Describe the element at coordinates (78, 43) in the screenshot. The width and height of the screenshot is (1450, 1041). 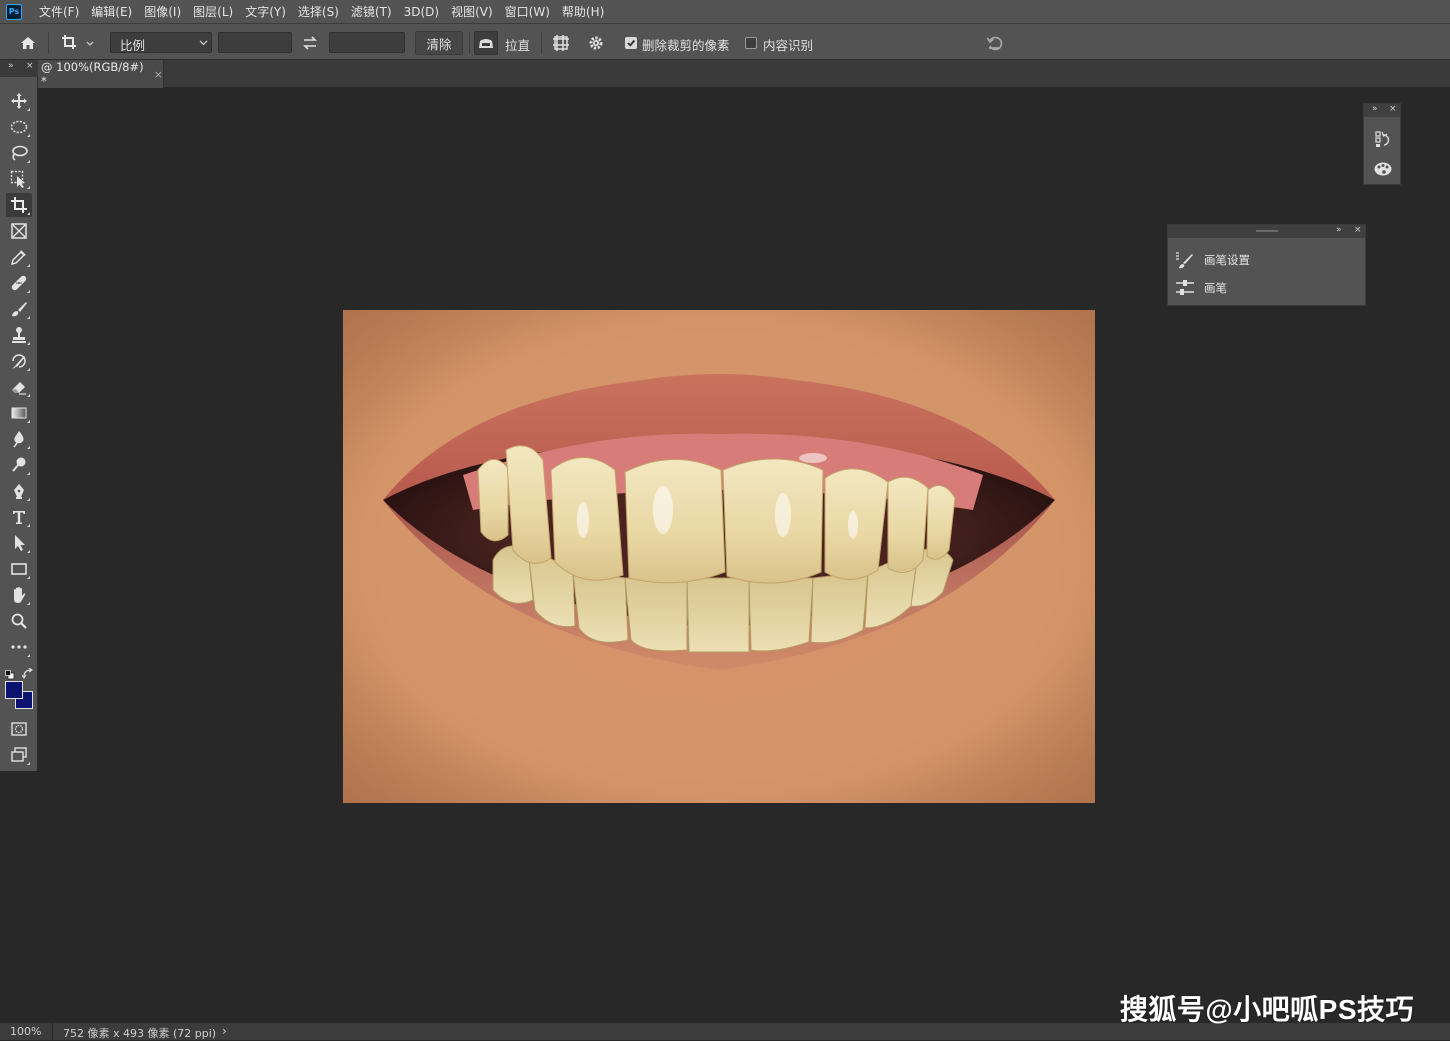
I see `crop-tool-preset-icon` at that location.